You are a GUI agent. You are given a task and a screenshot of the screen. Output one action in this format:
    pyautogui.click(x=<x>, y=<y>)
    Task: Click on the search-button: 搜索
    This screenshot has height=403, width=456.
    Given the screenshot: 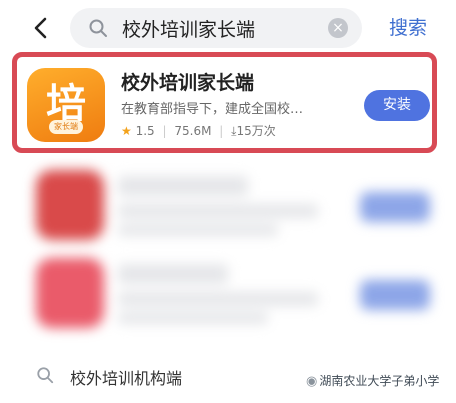 What is the action you would take?
    pyautogui.click(x=408, y=26)
    